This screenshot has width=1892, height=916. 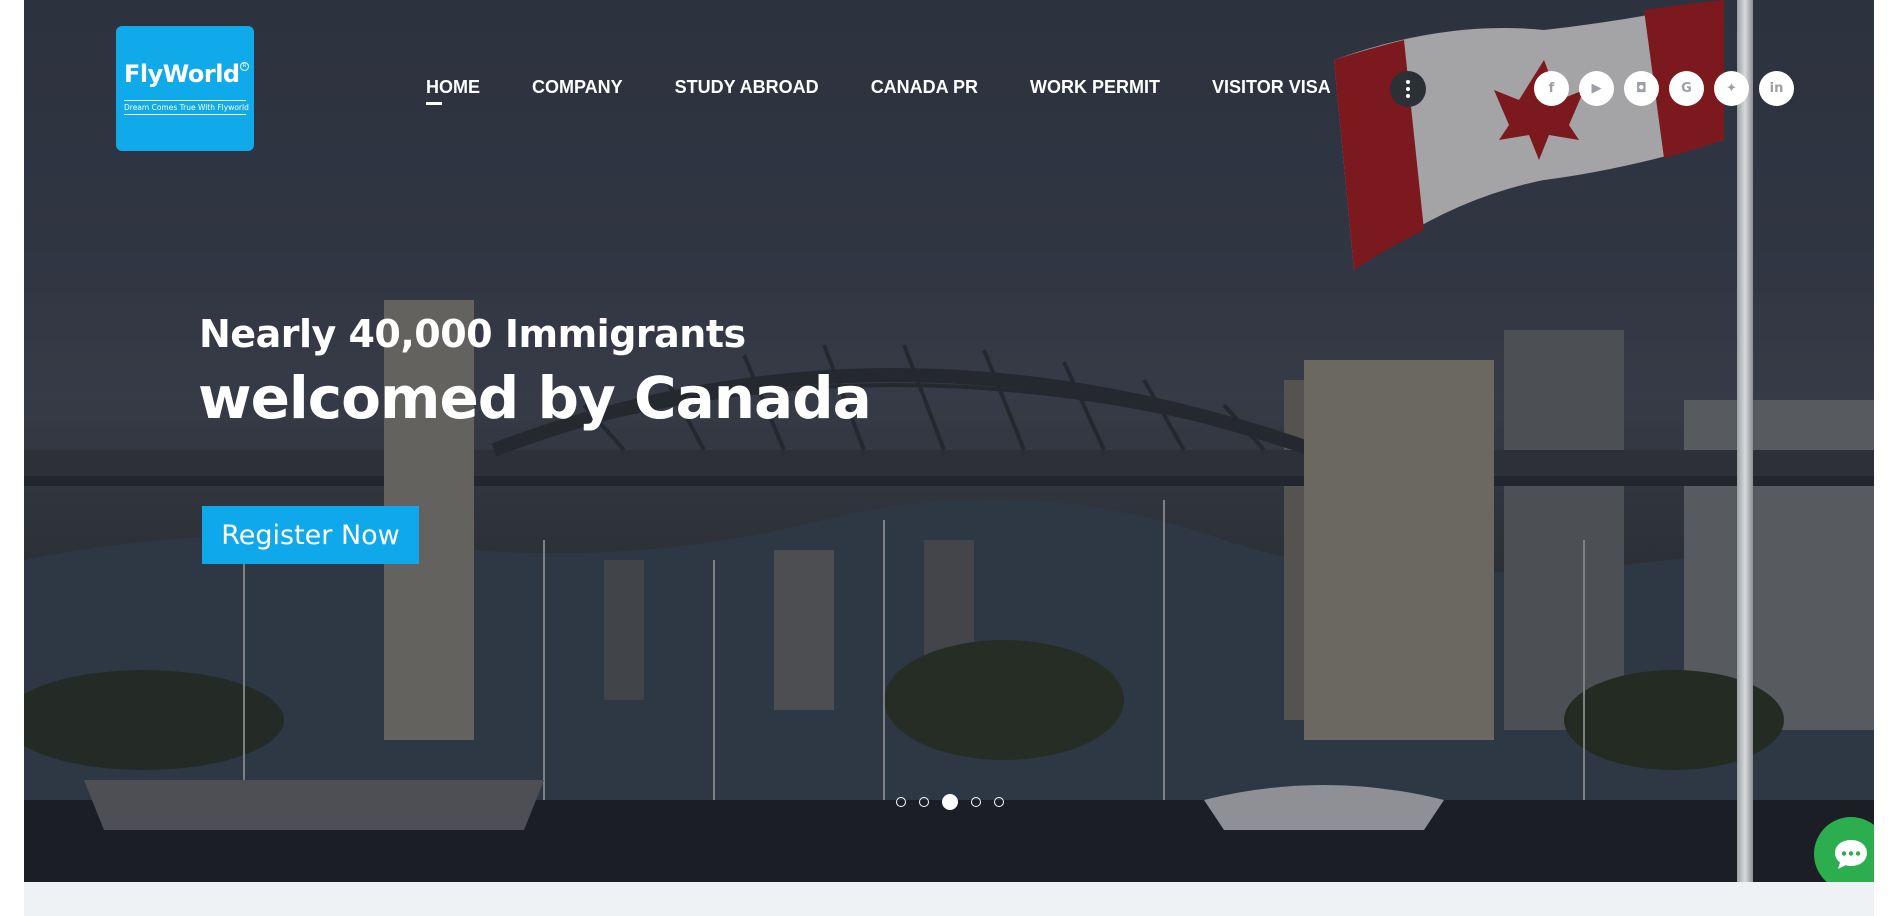 I want to click on hero-heading: welcomed by Canada, so click(x=535, y=398).